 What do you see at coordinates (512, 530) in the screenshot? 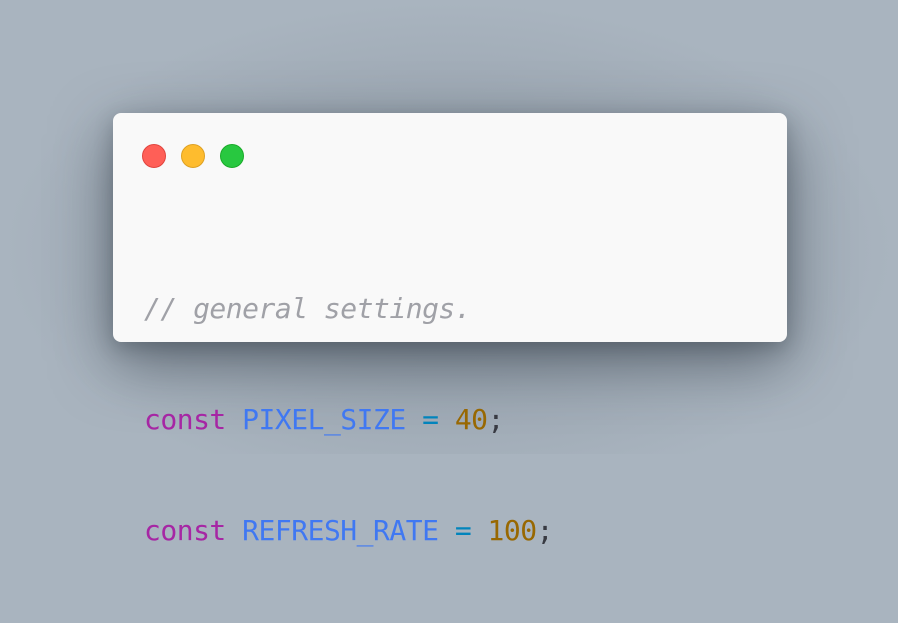
I see `number-literal: 100` at bounding box center [512, 530].